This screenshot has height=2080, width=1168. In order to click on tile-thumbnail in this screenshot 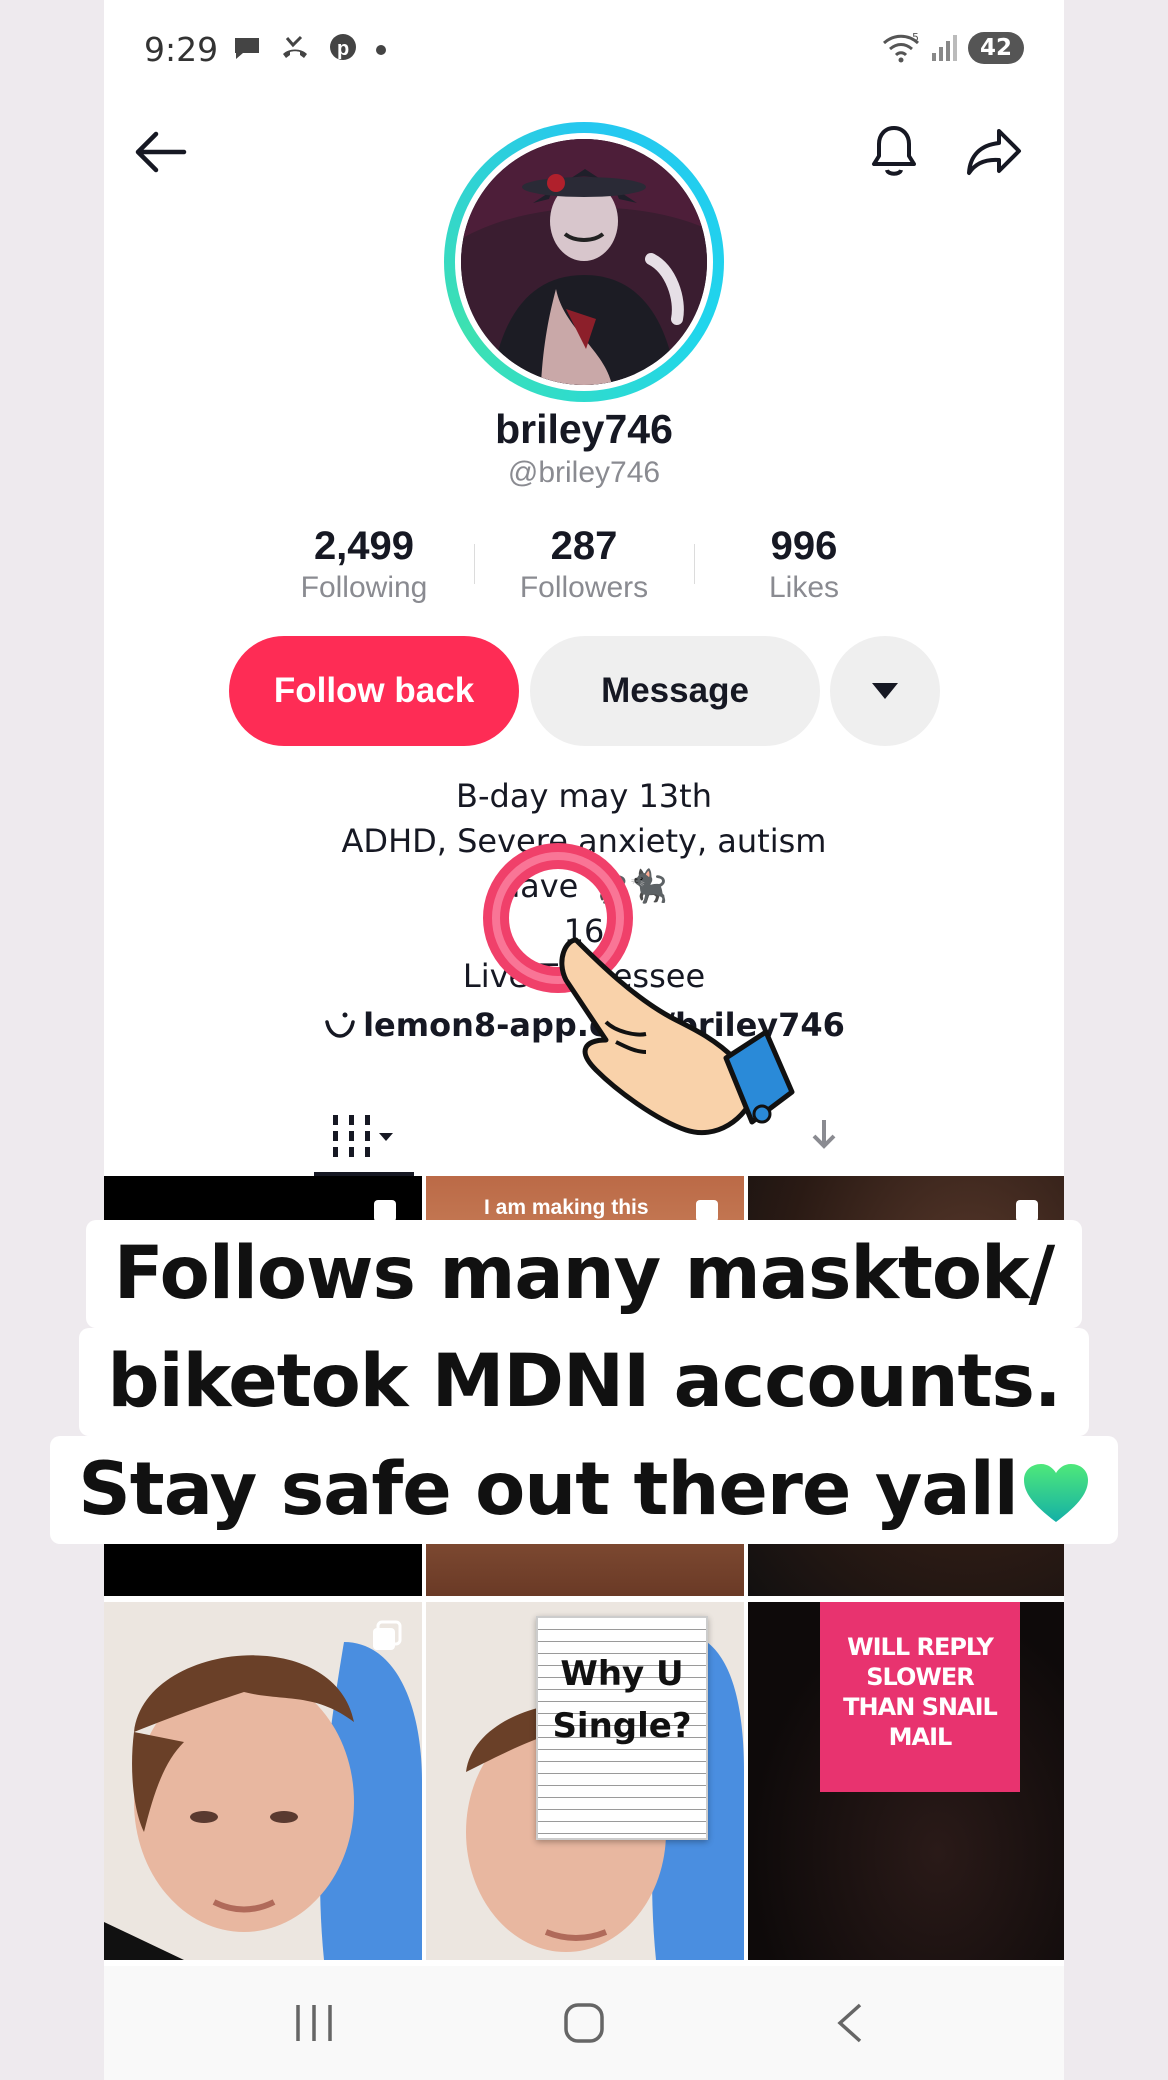, I will do `click(263, 1781)`.